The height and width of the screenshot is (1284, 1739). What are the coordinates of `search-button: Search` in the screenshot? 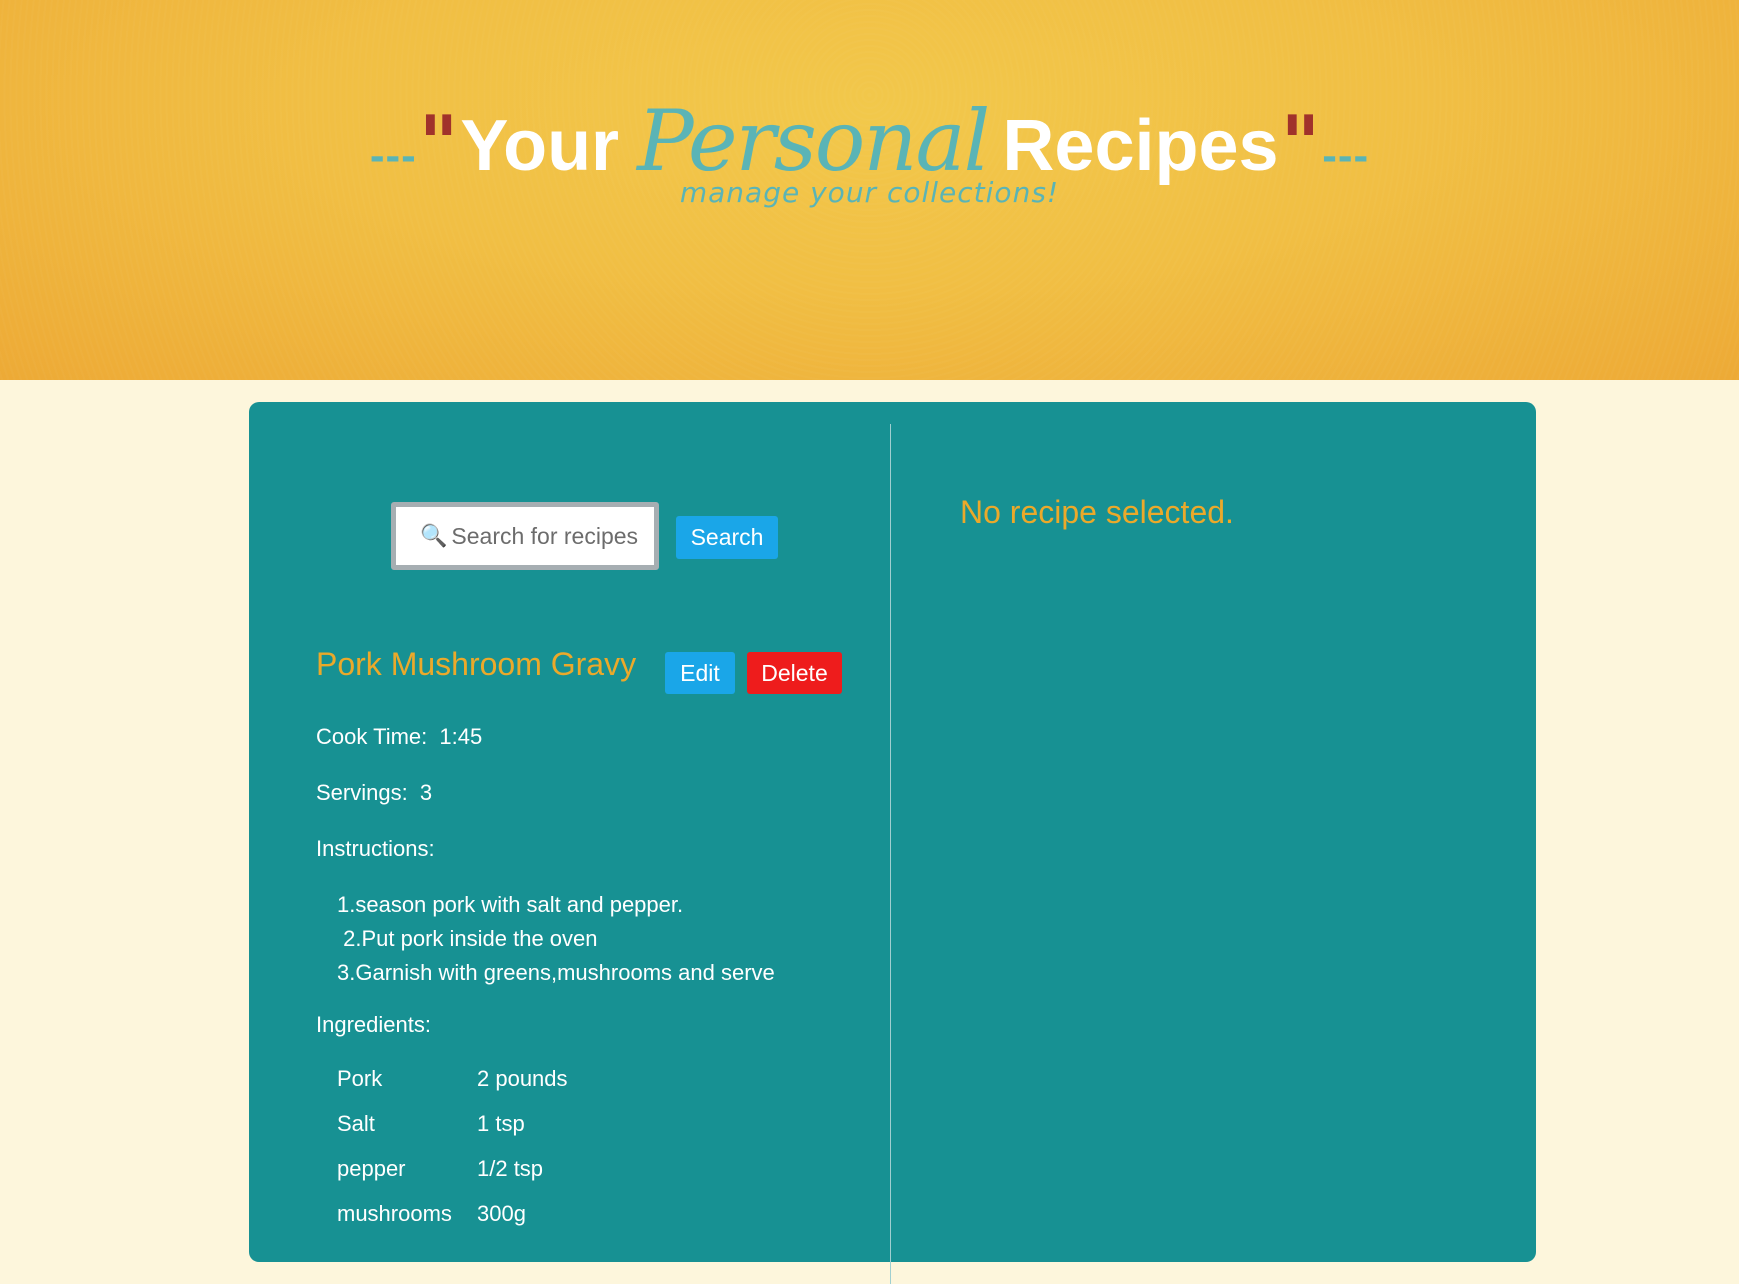 It's located at (727, 537).